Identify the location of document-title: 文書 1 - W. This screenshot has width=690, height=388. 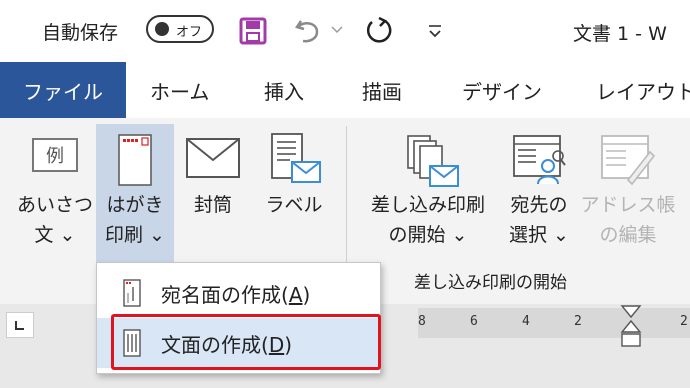
(620, 34).